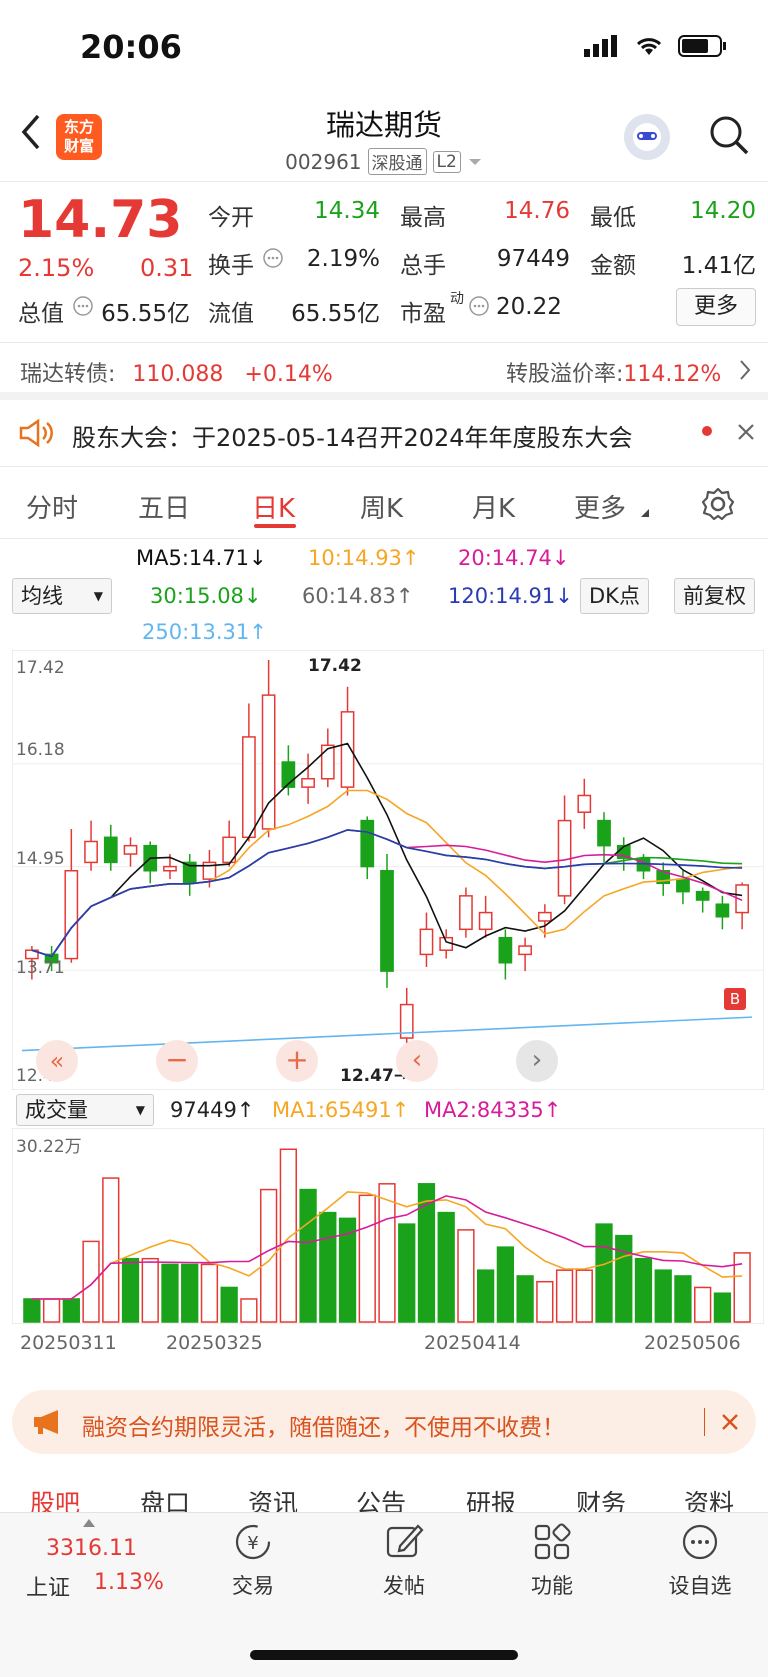 Image resolution: width=768 pixels, height=1677 pixels. I want to click on add-watchlist-button, so click(700, 1544).